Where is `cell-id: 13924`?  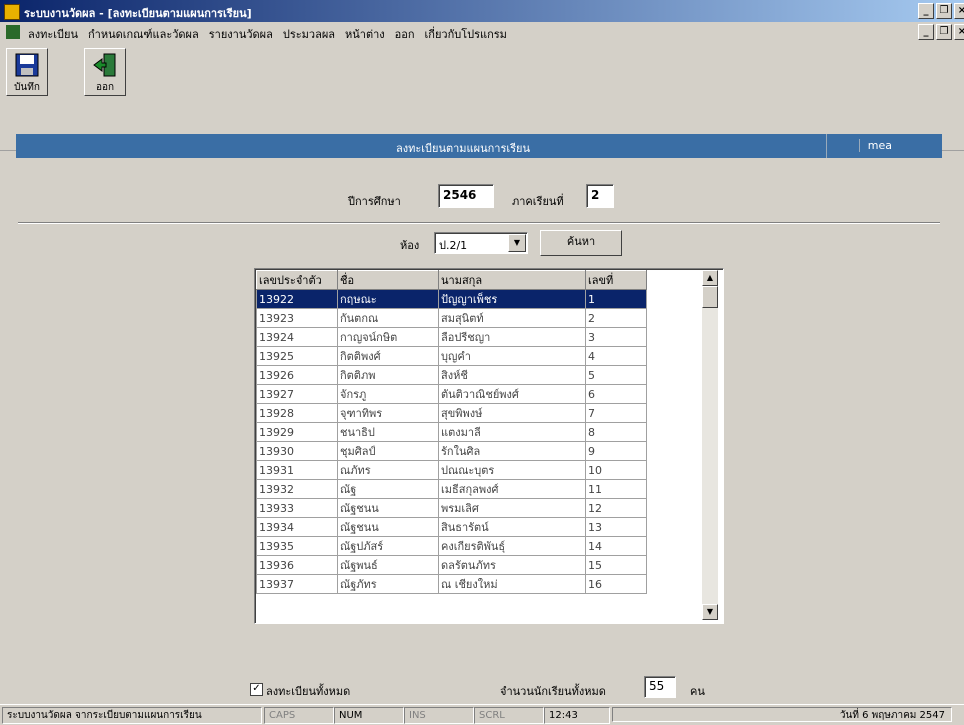
cell-id: 13924 is located at coordinates (297, 337).